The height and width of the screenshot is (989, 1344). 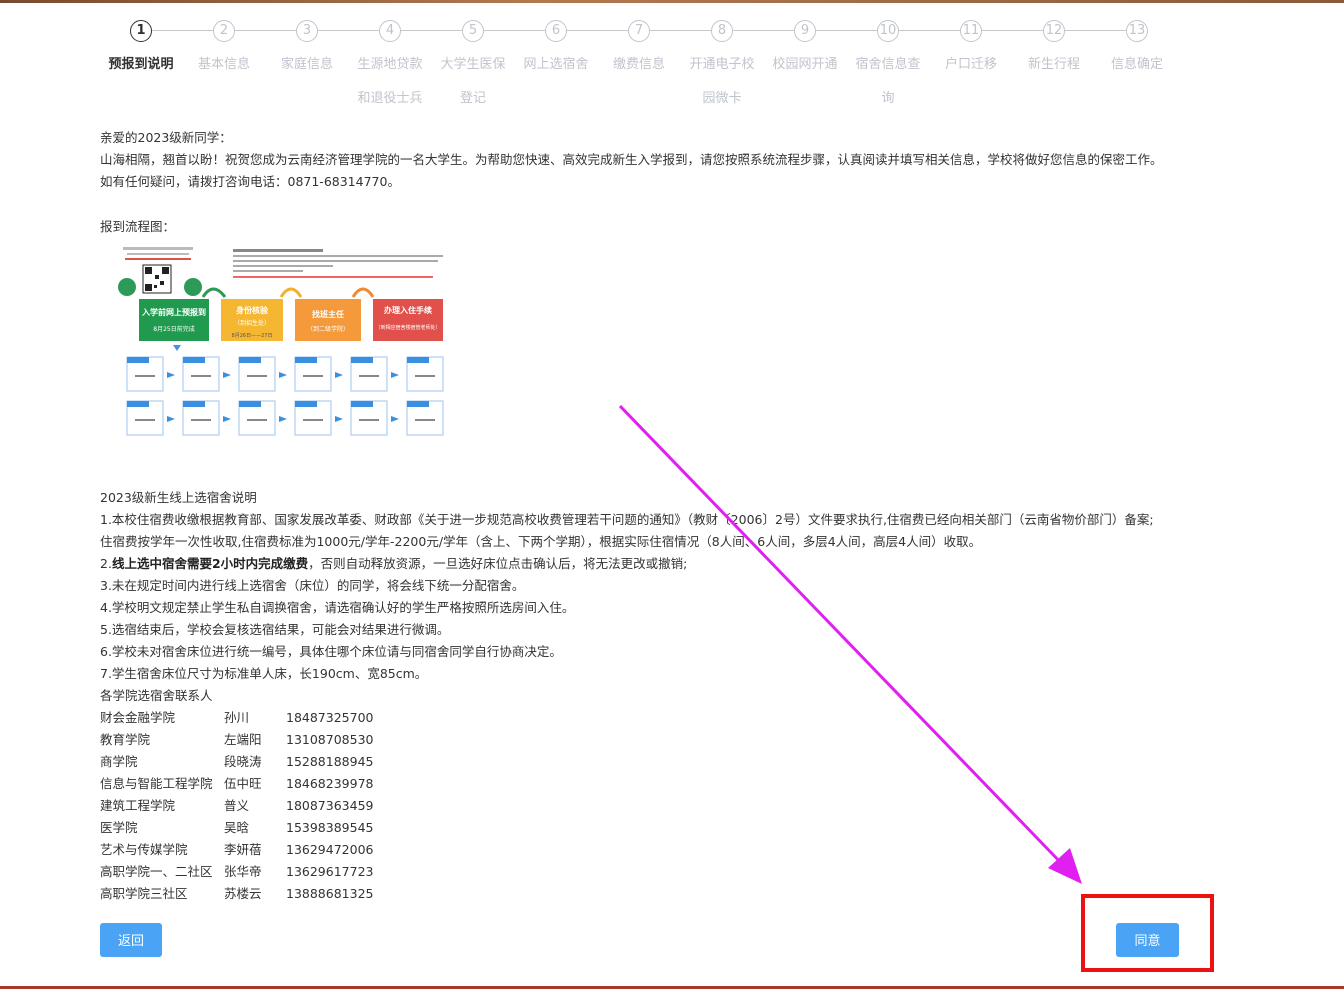 What do you see at coordinates (330, 827) in the screenshot?
I see `contact-phone: 15398389545` at bounding box center [330, 827].